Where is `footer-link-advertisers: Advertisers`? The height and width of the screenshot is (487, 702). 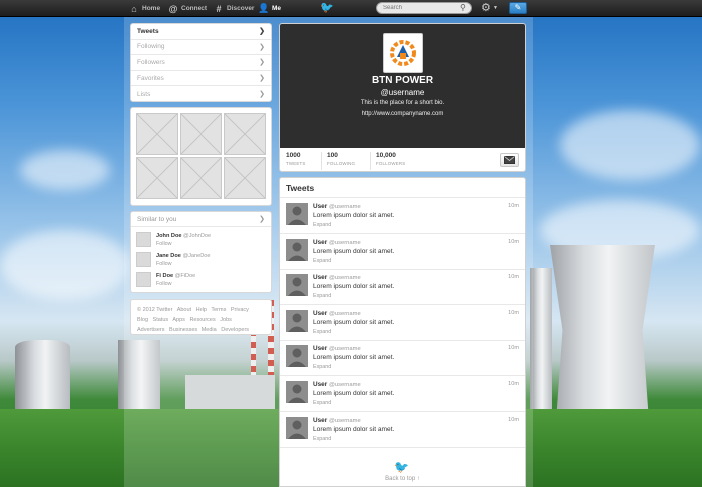
footer-link-advertisers: Advertisers is located at coordinates (151, 330).